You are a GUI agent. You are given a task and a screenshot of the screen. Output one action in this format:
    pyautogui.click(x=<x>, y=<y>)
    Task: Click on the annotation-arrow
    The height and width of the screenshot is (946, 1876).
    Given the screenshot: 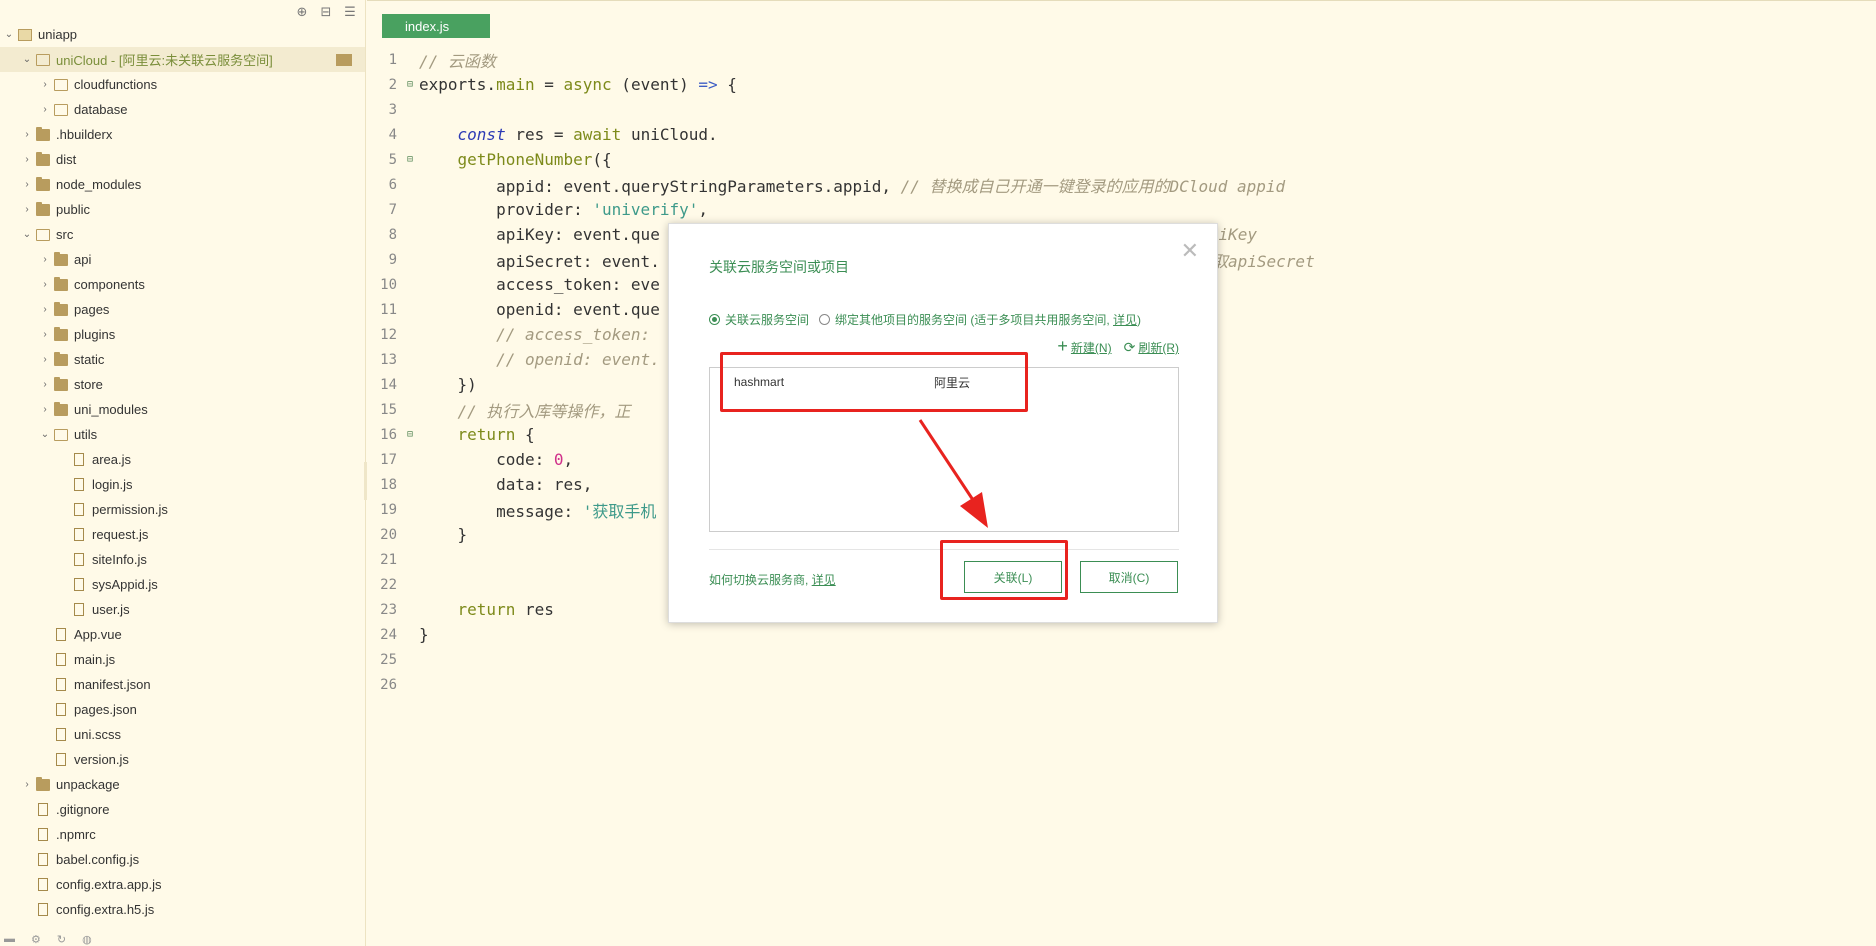 What is the action you would take?
    pyautogui.click(x=953, y=473)
    